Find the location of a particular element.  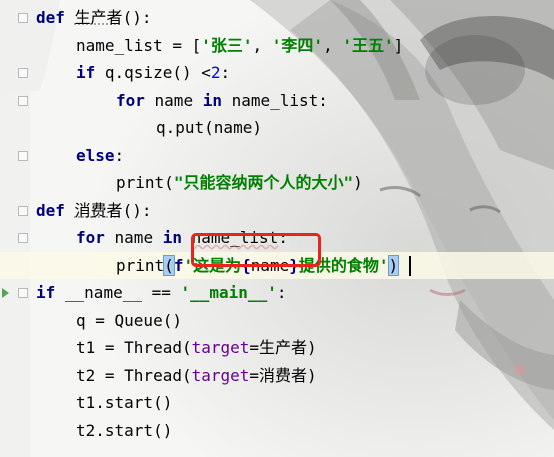

code-line-text: t1 = Thread(target=生产者) is located at coordinates (196, 348).